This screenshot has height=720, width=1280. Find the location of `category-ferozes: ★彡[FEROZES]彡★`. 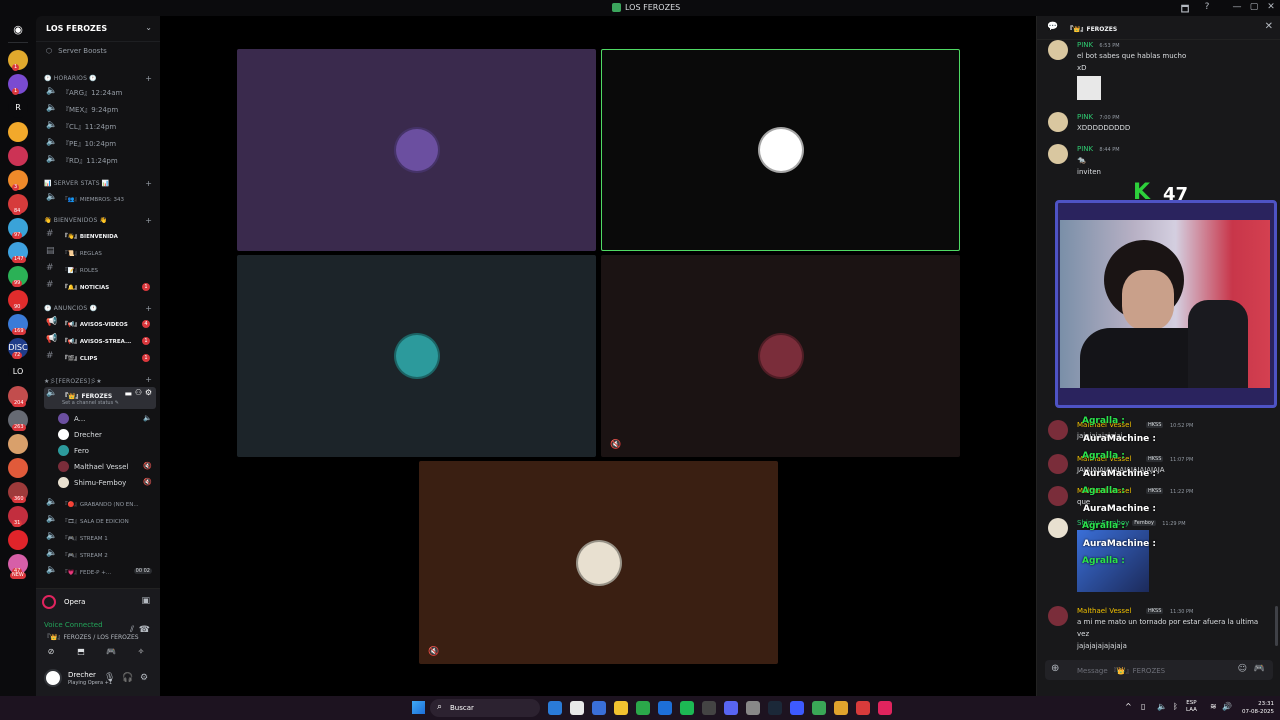

category-ferozes: ★彡[FEROZES]彡★ is located at coordinates (73, 380).